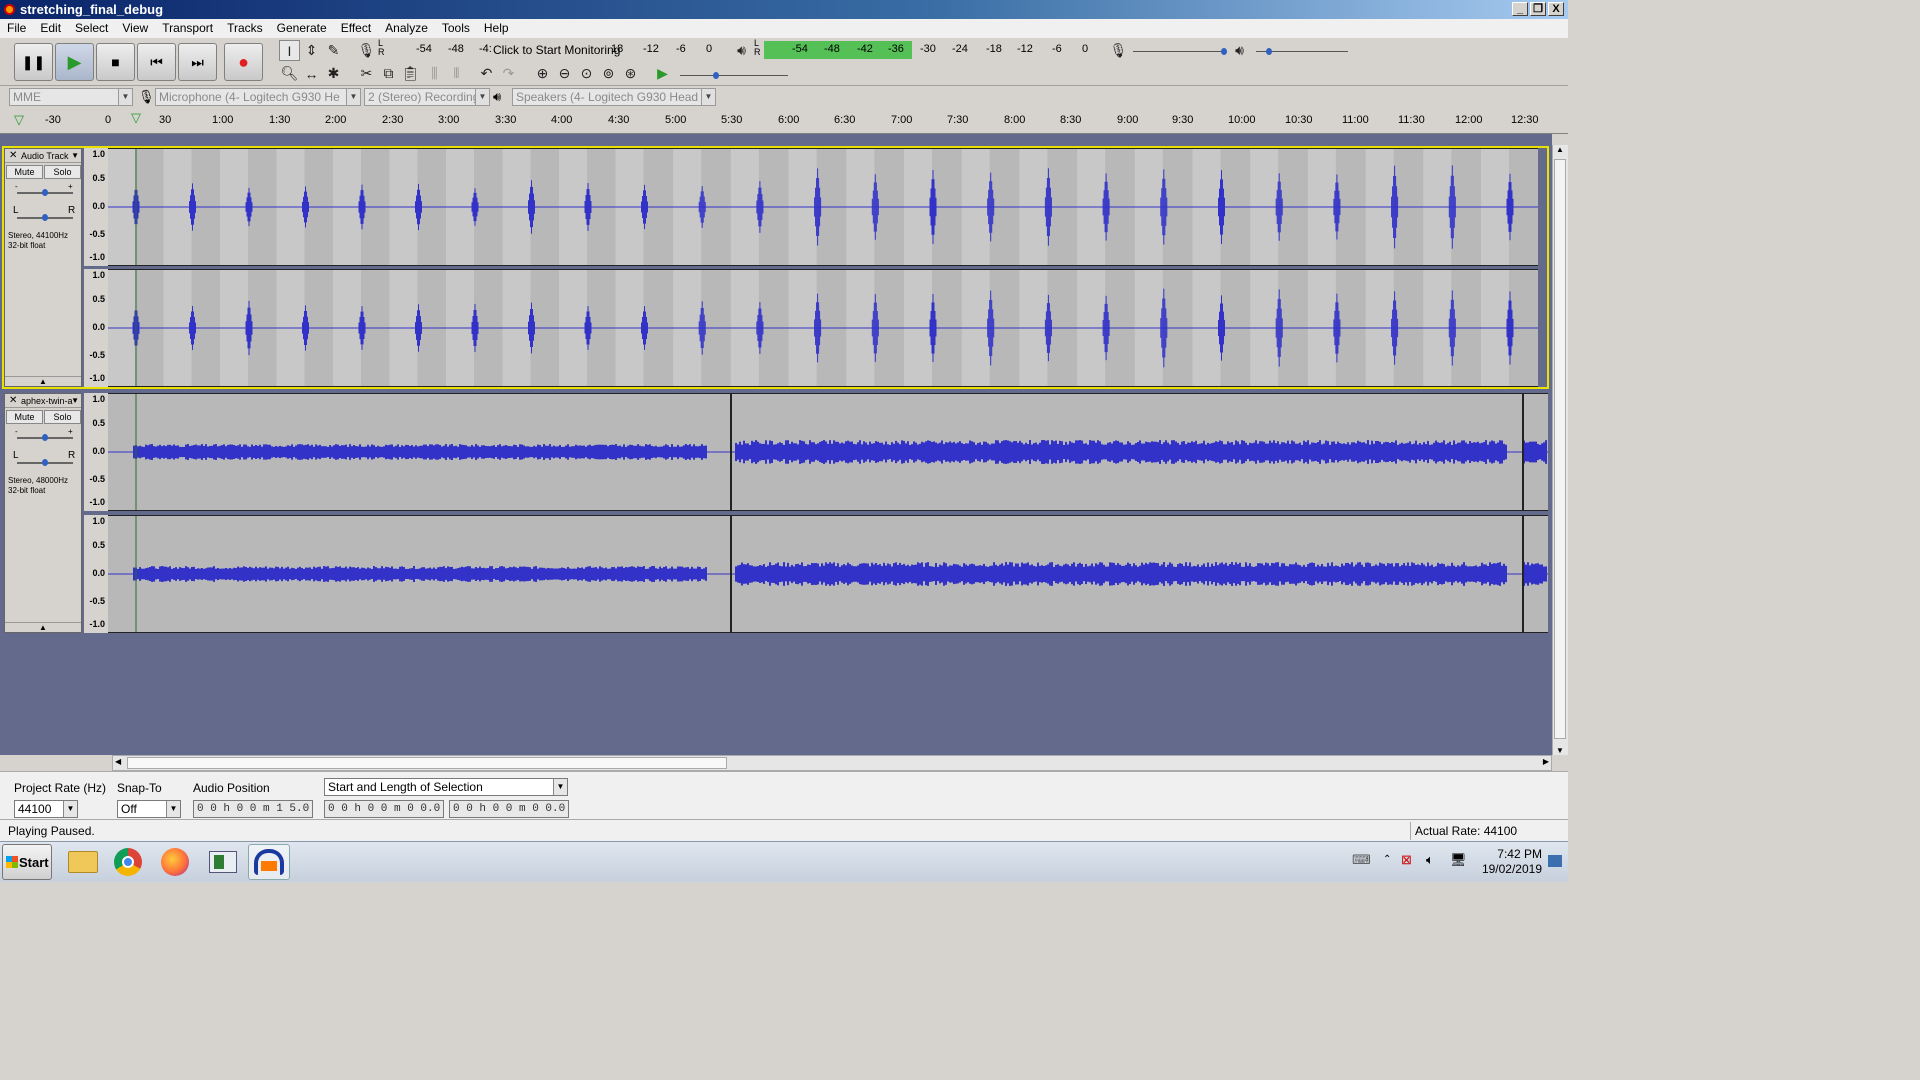 The image size is (1920, 1080). I want to click on menu-tools: Tools, so click(456, 27).